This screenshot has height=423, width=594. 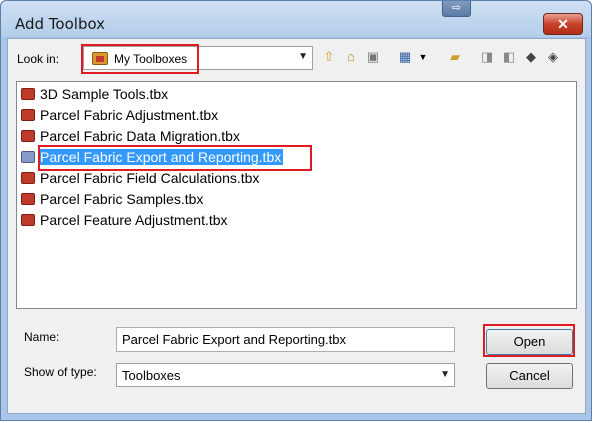 I want to click on catalog-icon-3: ◆, so click(x=531, y=57).